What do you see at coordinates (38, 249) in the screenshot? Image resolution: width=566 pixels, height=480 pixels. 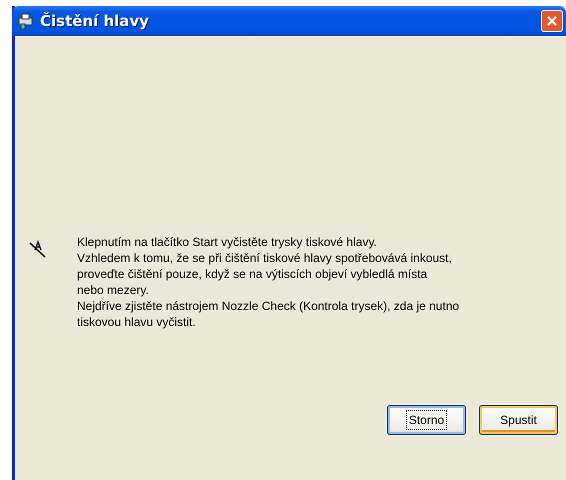 I see `nozzle-icon` at bounding box center [38, 249].